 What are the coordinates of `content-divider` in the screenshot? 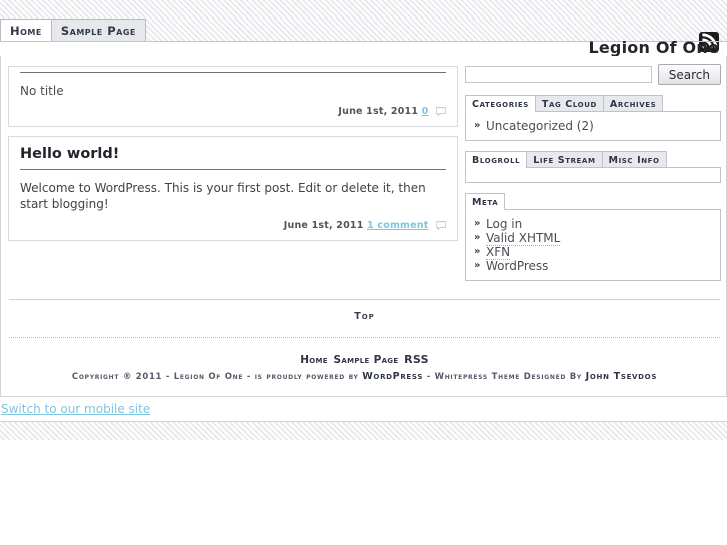 It's located at (364, 299).